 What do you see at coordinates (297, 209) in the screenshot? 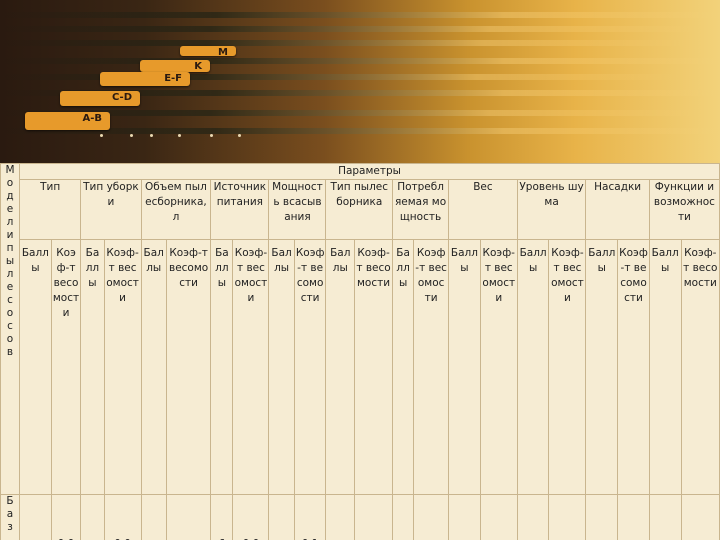
I see `column-header: Мощность всасывания` at bounding box center [297, 209].